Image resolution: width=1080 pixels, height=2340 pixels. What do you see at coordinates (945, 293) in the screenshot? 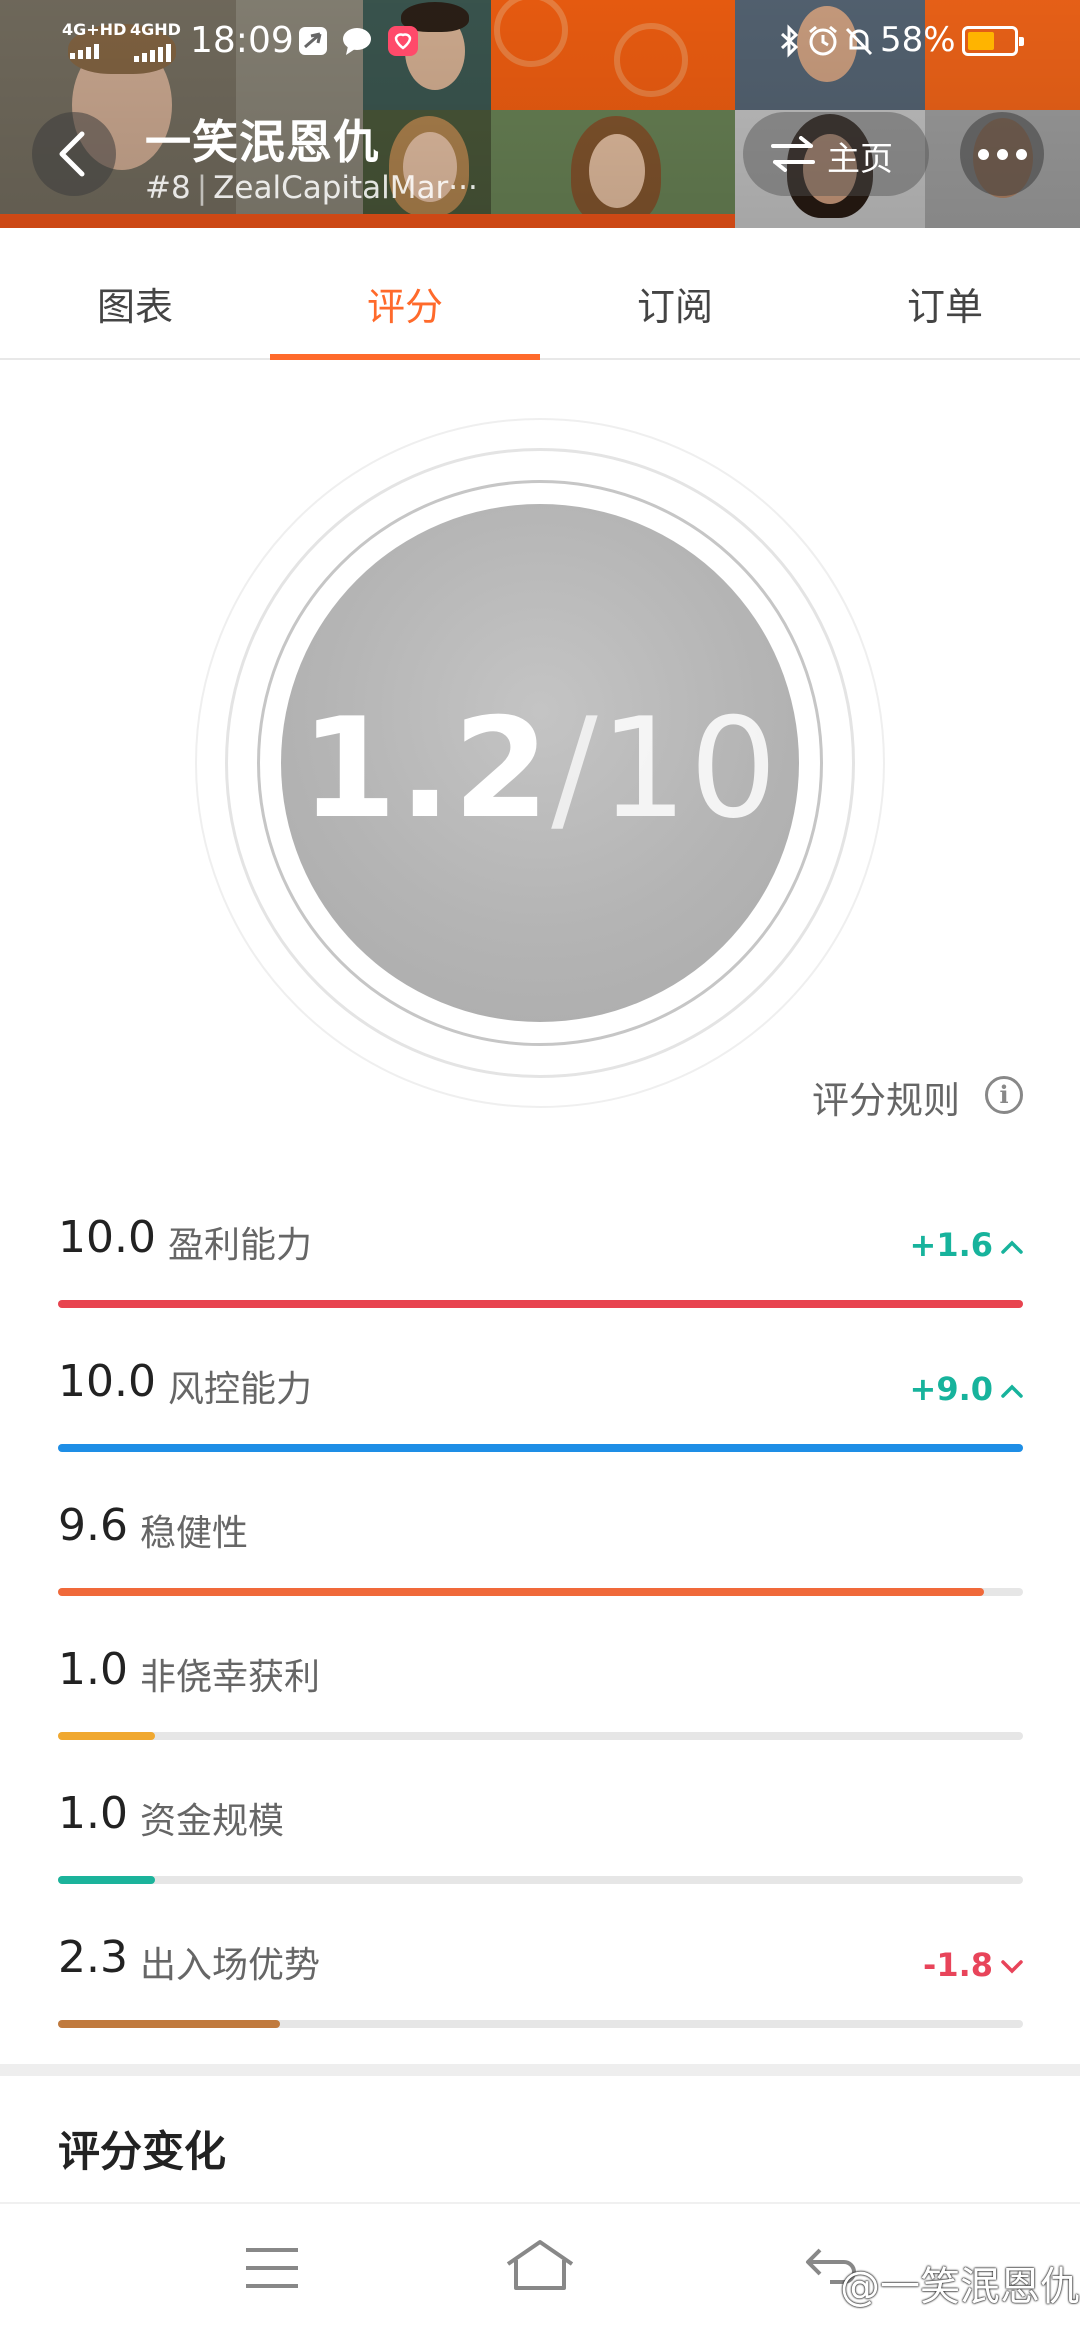
I see `tab-orders: 订单` at bounding box center [945, 293].